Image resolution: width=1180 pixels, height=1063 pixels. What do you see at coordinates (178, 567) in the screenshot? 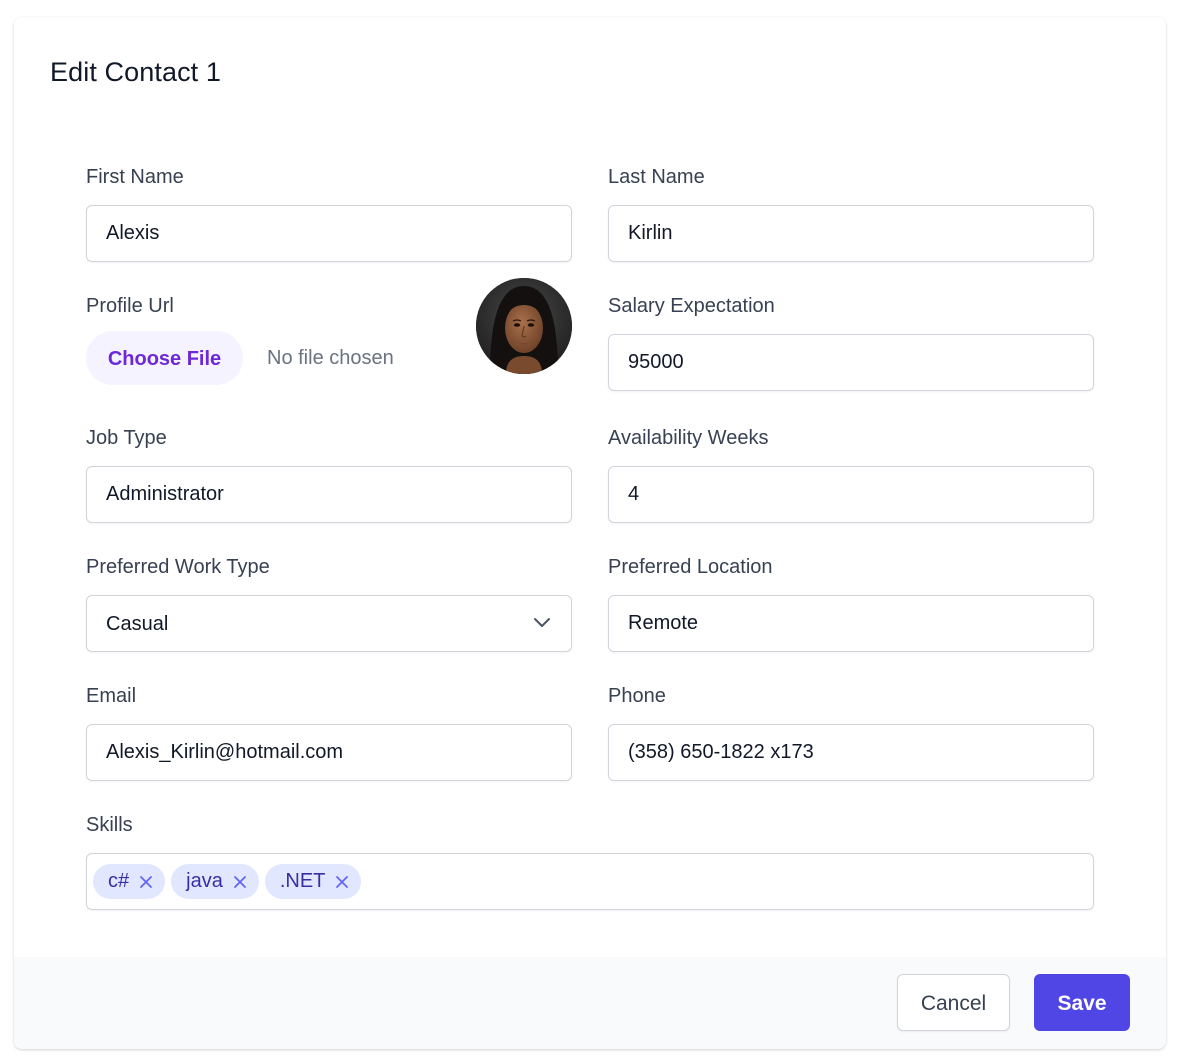
I see `work-type-label: Preferred Work Type` at bounding box center [178, 567].